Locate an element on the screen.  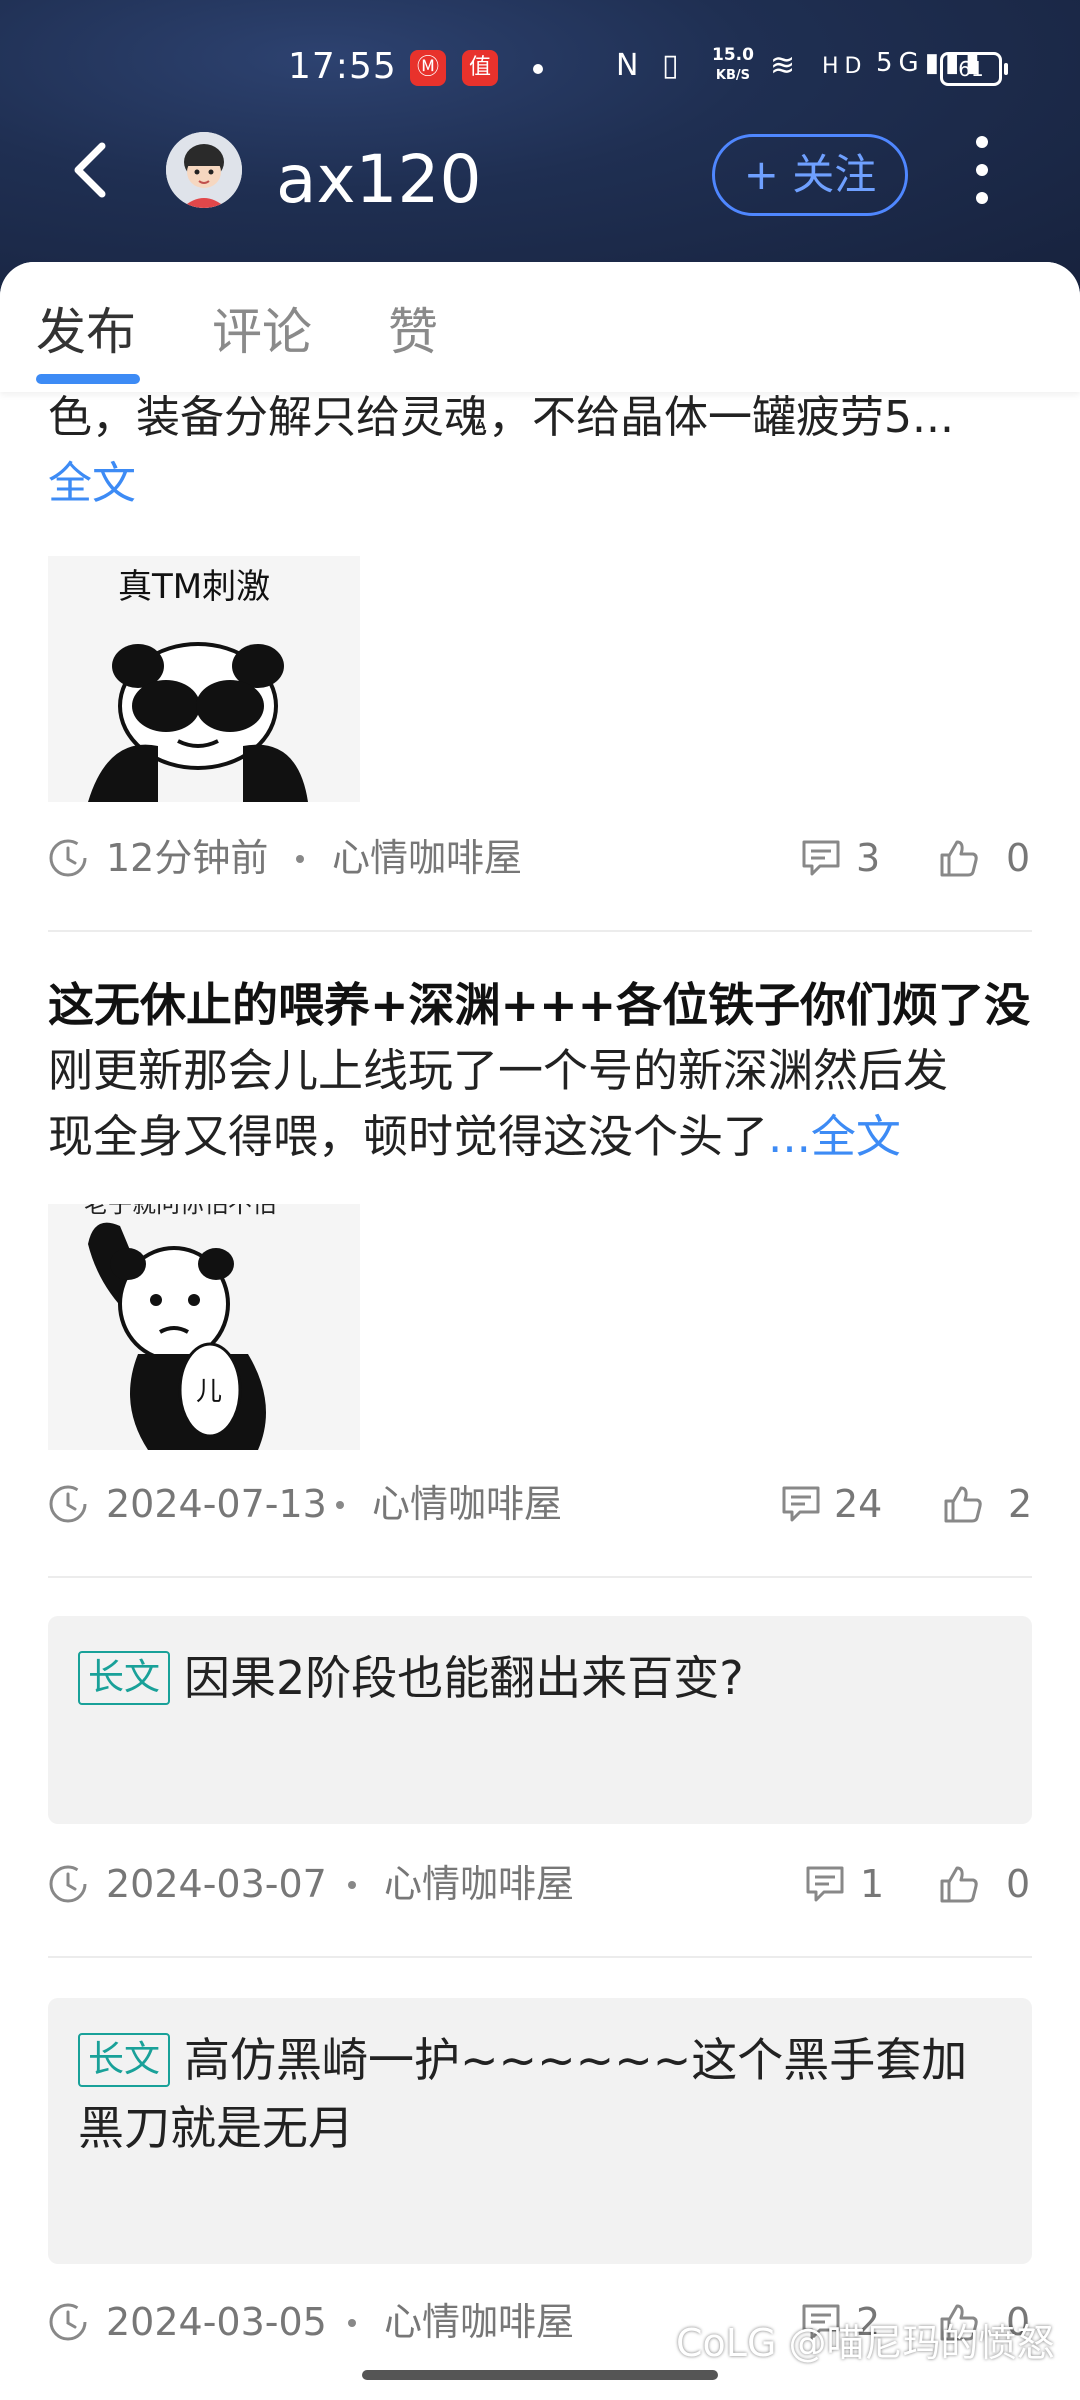
avatar-image is located at coordinates (204, 170).